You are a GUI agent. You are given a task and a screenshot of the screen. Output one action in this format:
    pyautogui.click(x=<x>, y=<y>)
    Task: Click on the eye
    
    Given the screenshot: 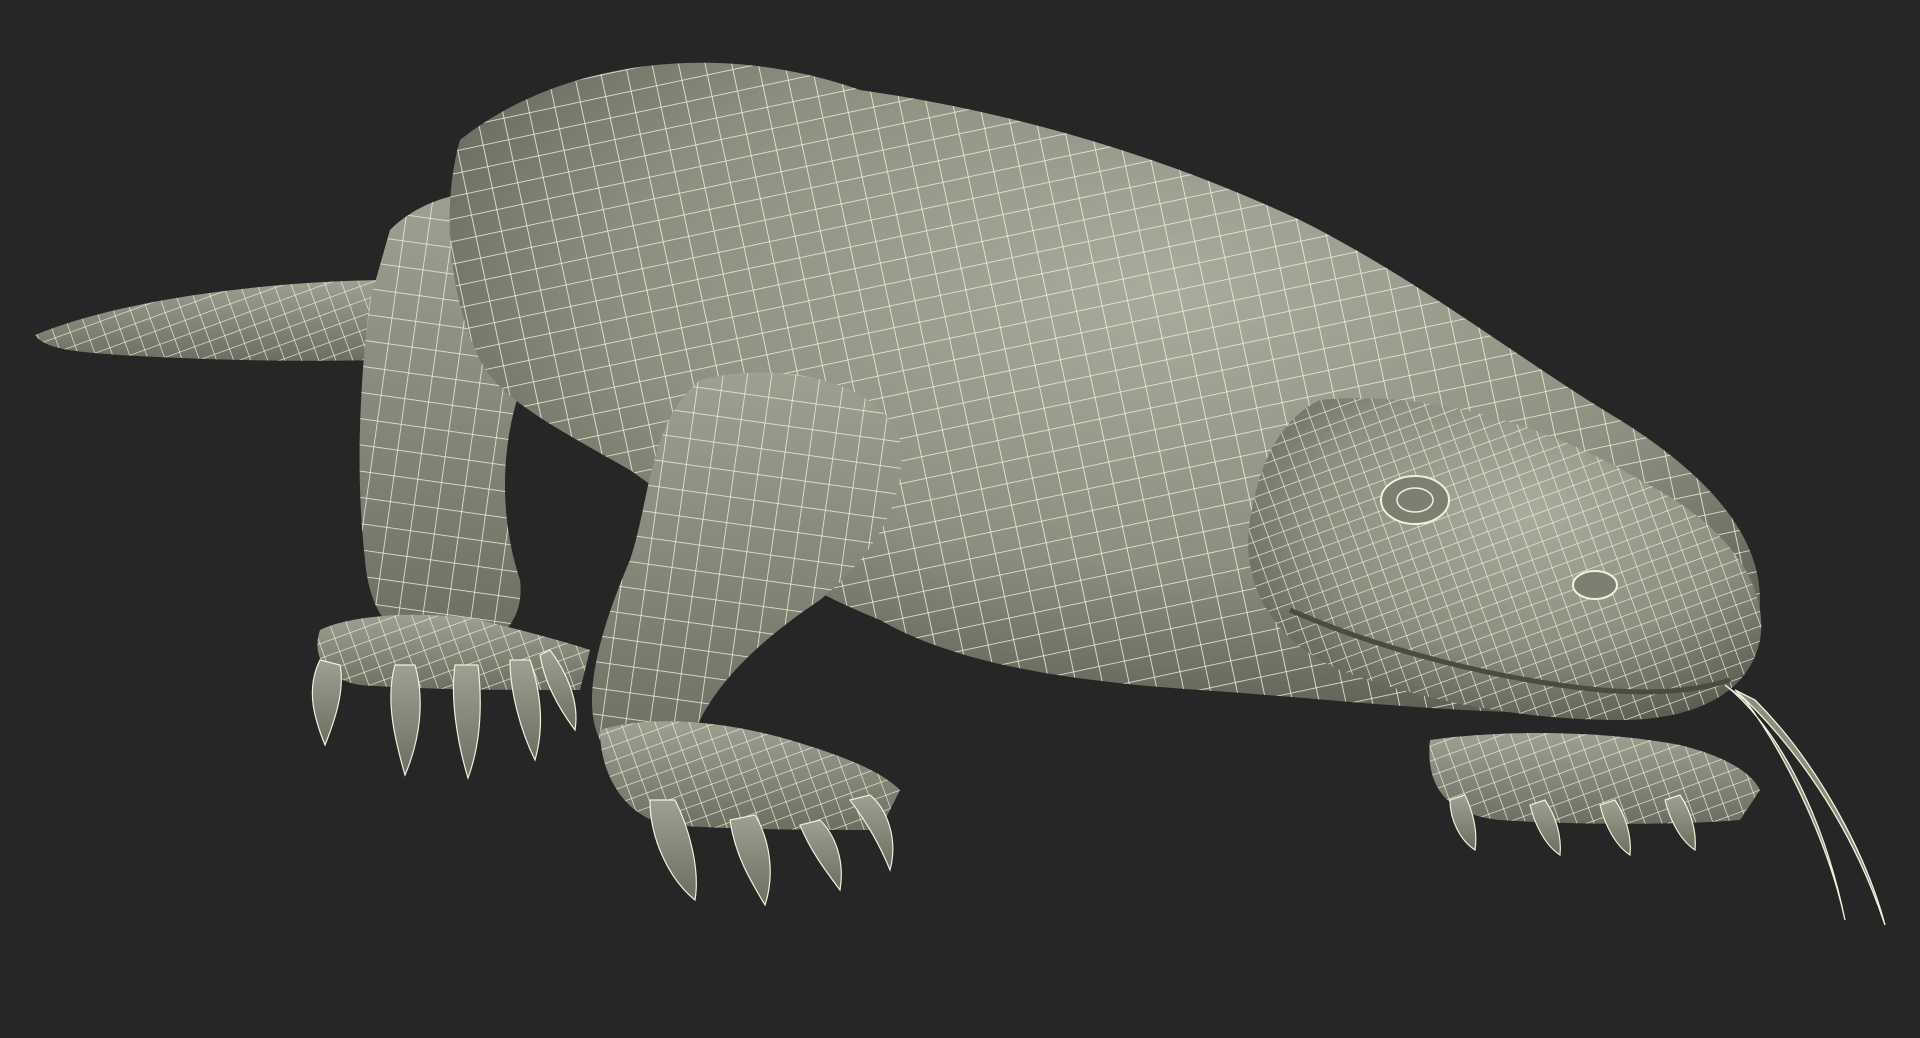 What is the action you would take?
    pyautogui.click(x=1415, y=500)
    